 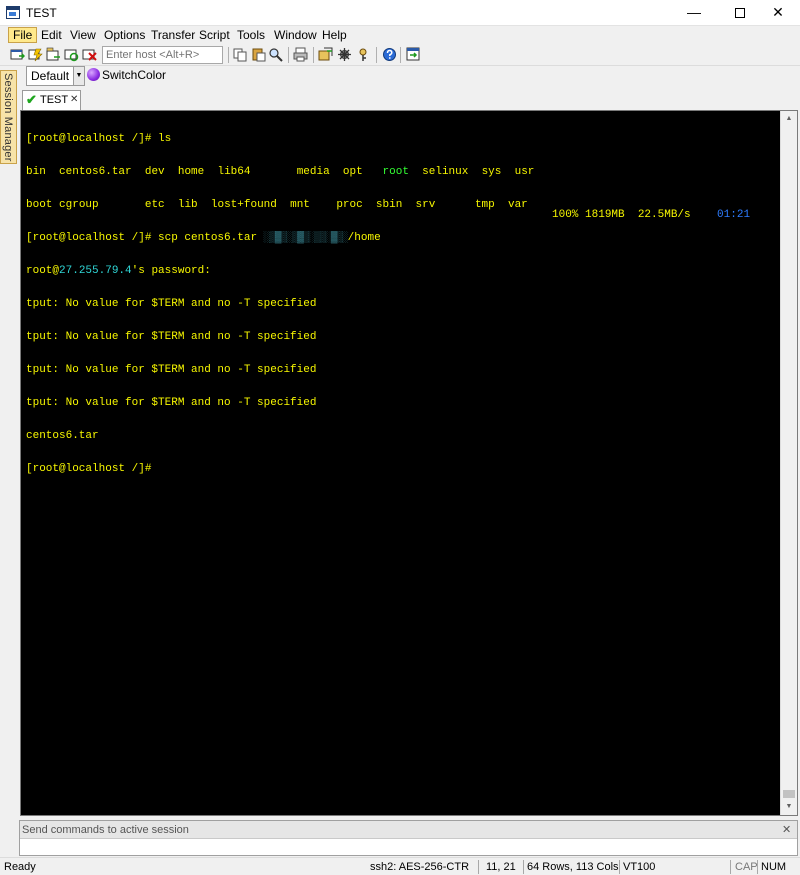 I want to click on button-bar: Default ▼ SwitchColor, so click(x=410, y=77).